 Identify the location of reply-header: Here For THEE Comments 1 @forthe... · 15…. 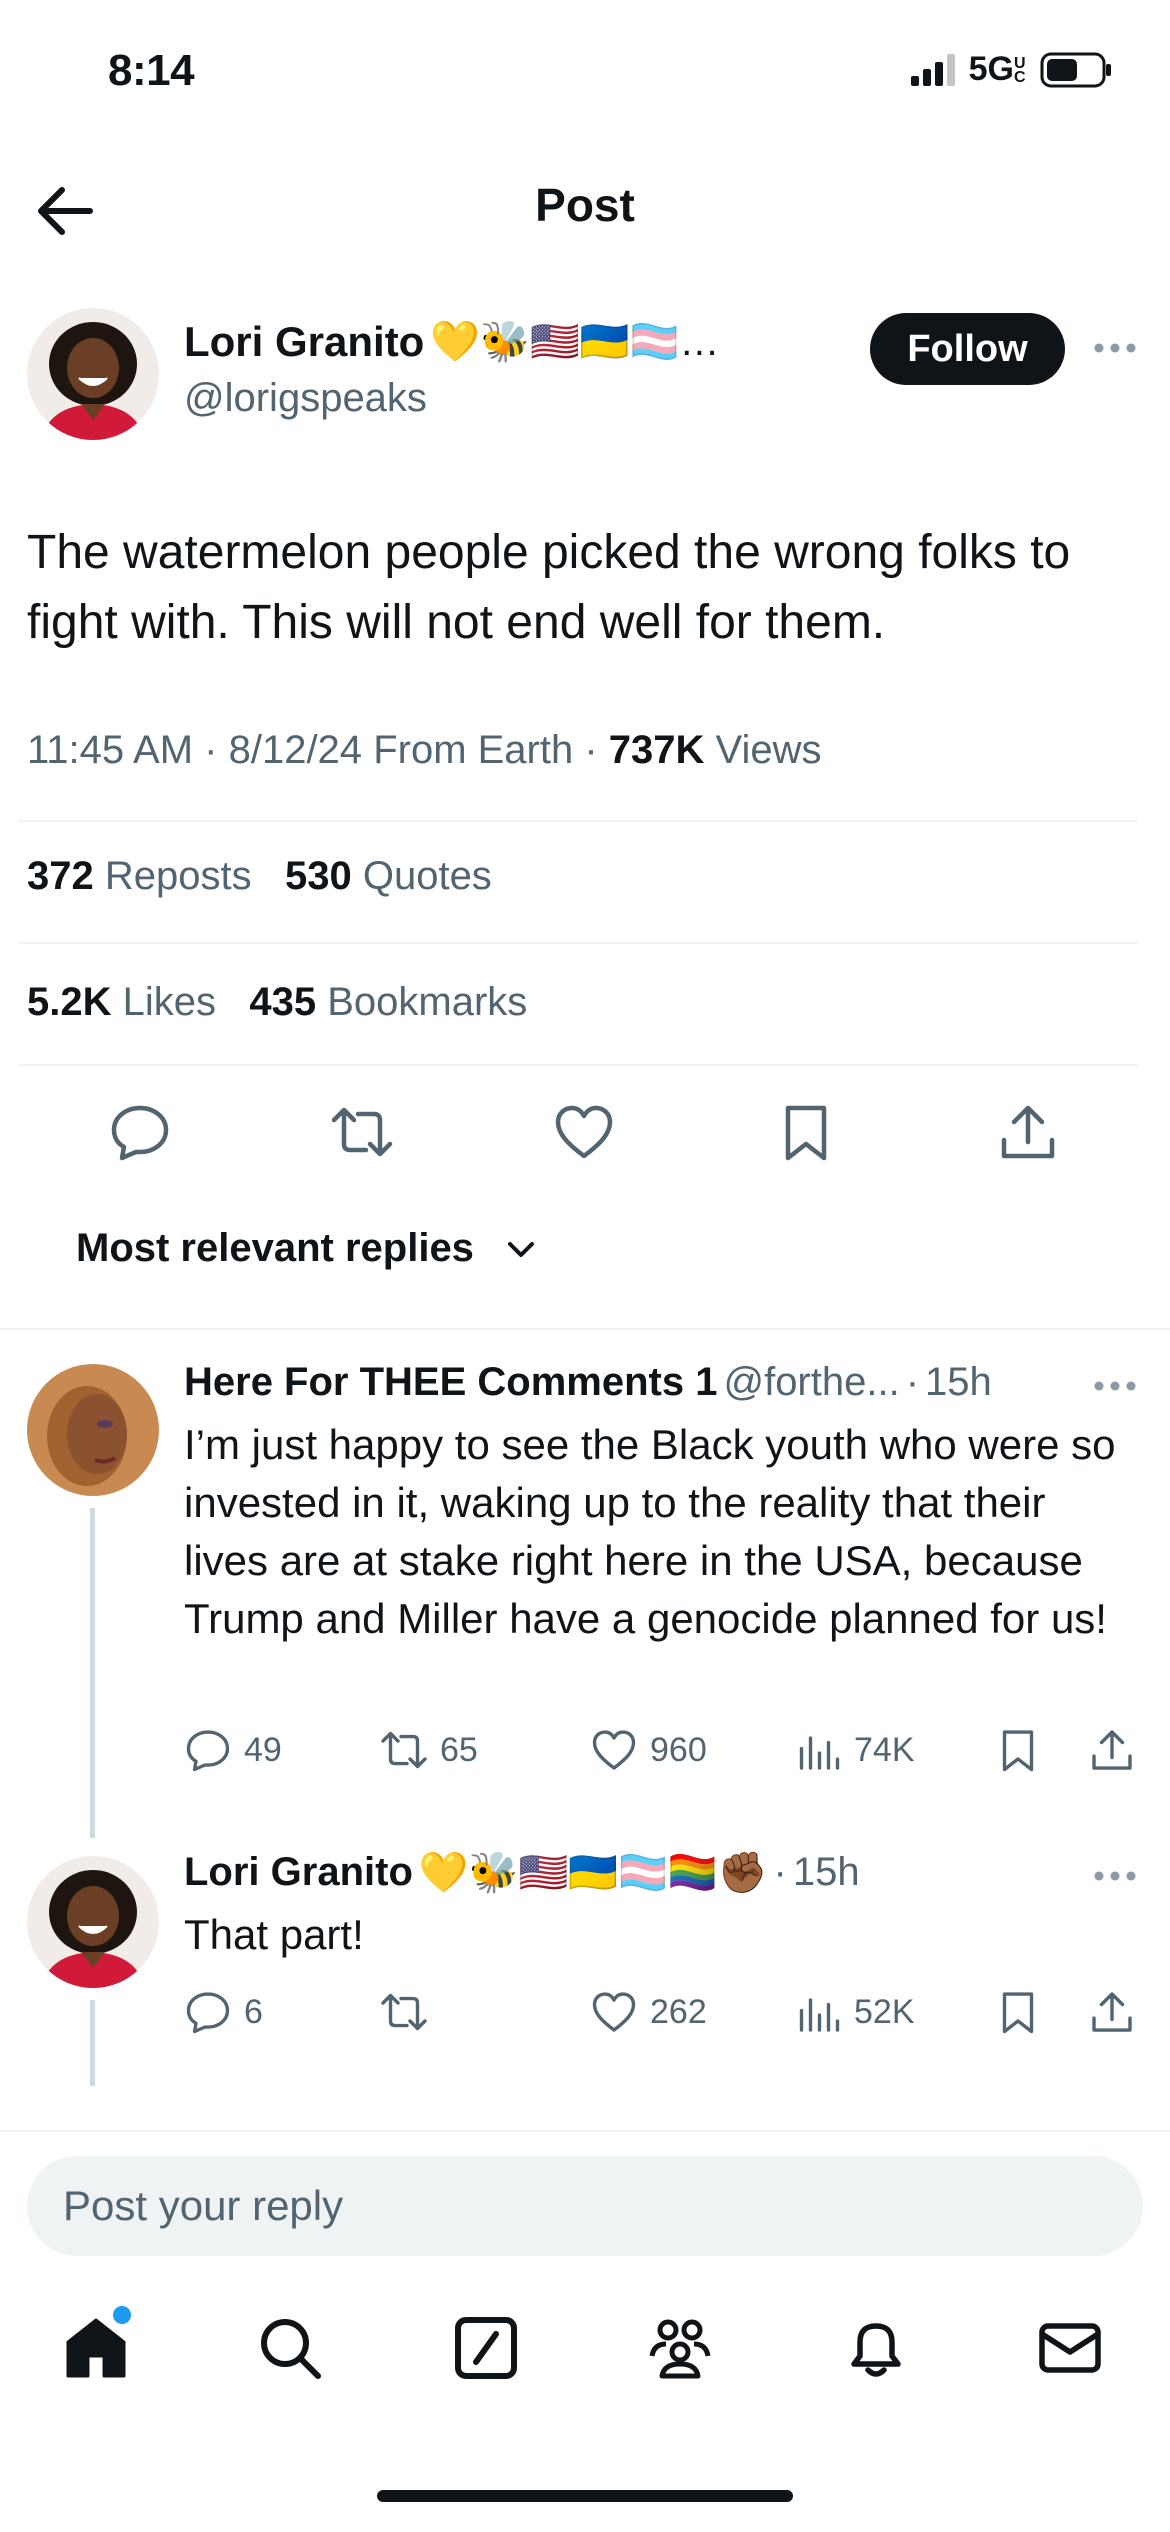
(588, 1382).